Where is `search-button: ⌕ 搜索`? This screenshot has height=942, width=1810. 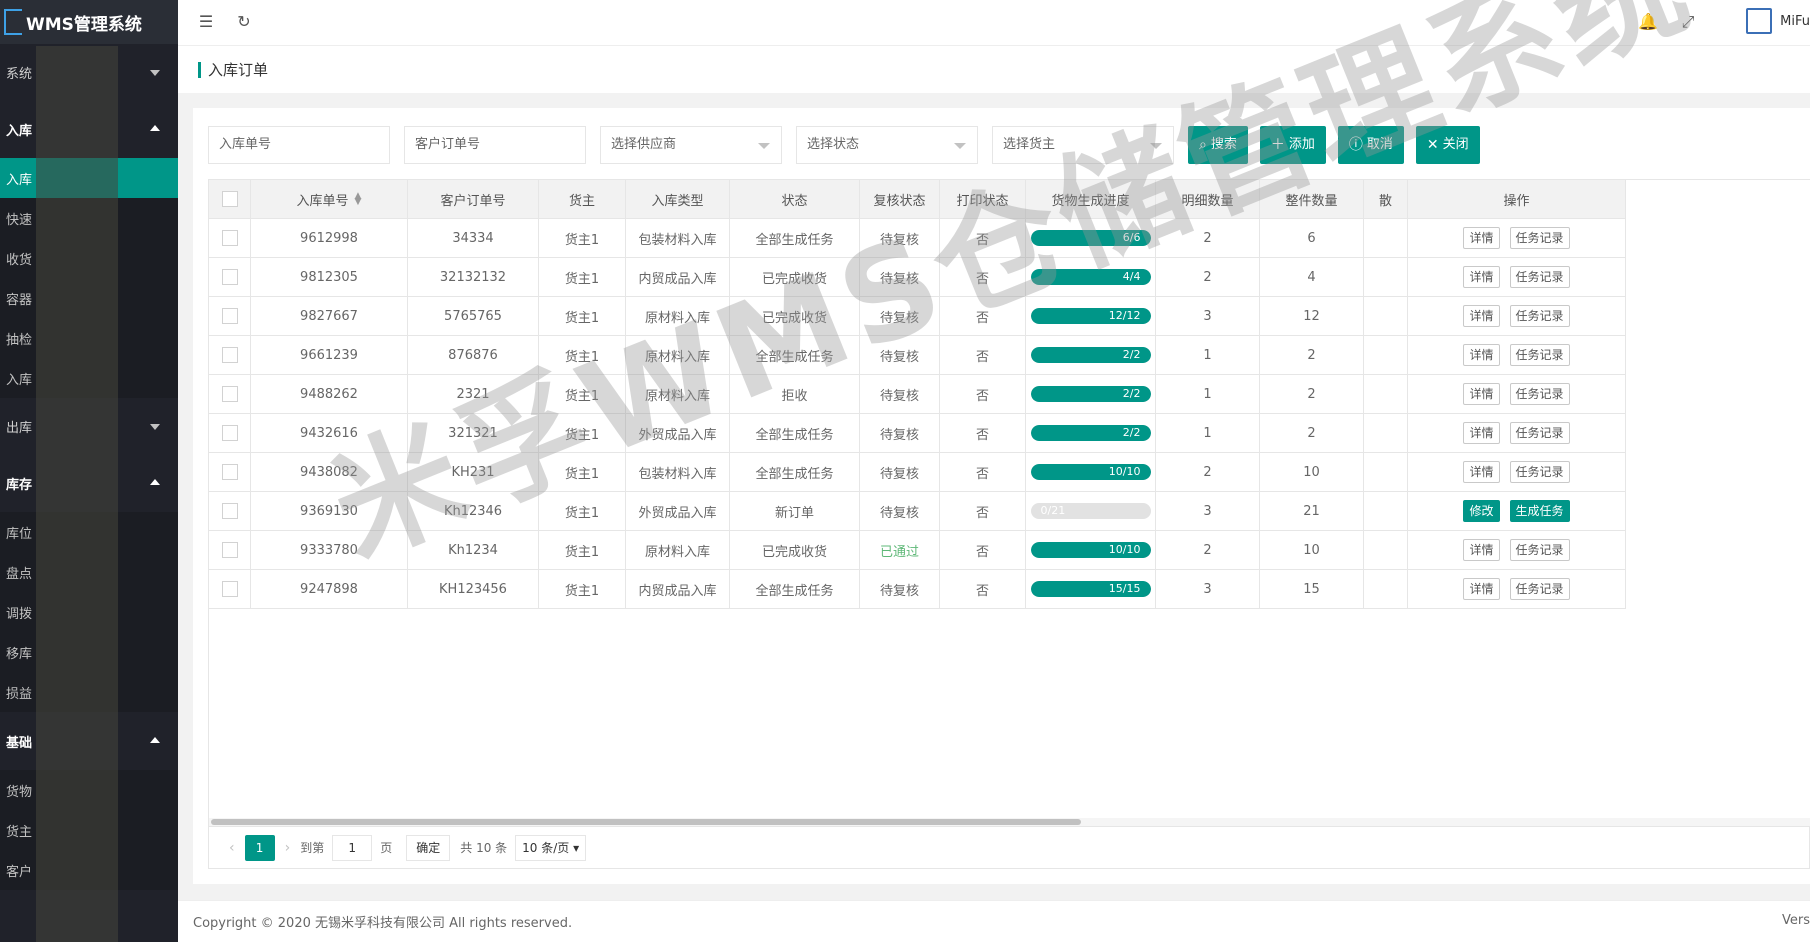 search-button: ⌕ 搜索 is located at coordinates (1218, 145).